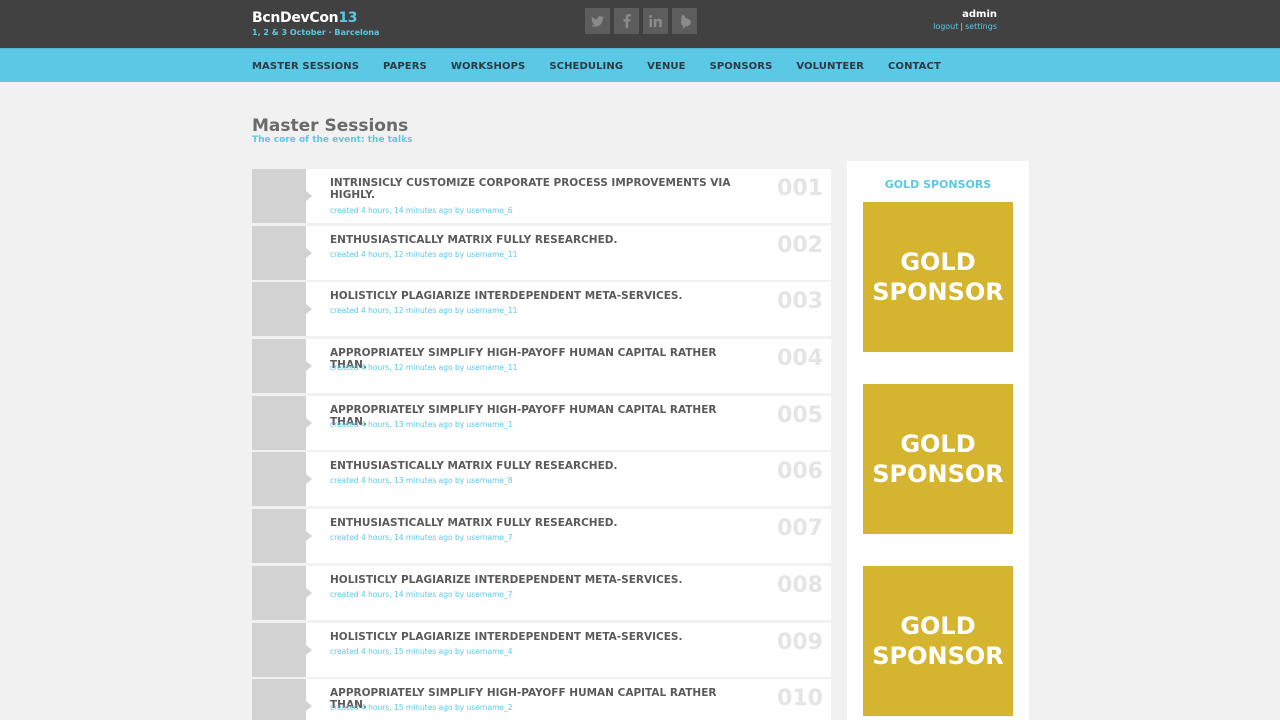 The height and width of the screenshot is (720, 1280). What do you see at coordinates (800, 699) in the screenshot?
I see `session-number: 010` at bounding box center [800, 699].